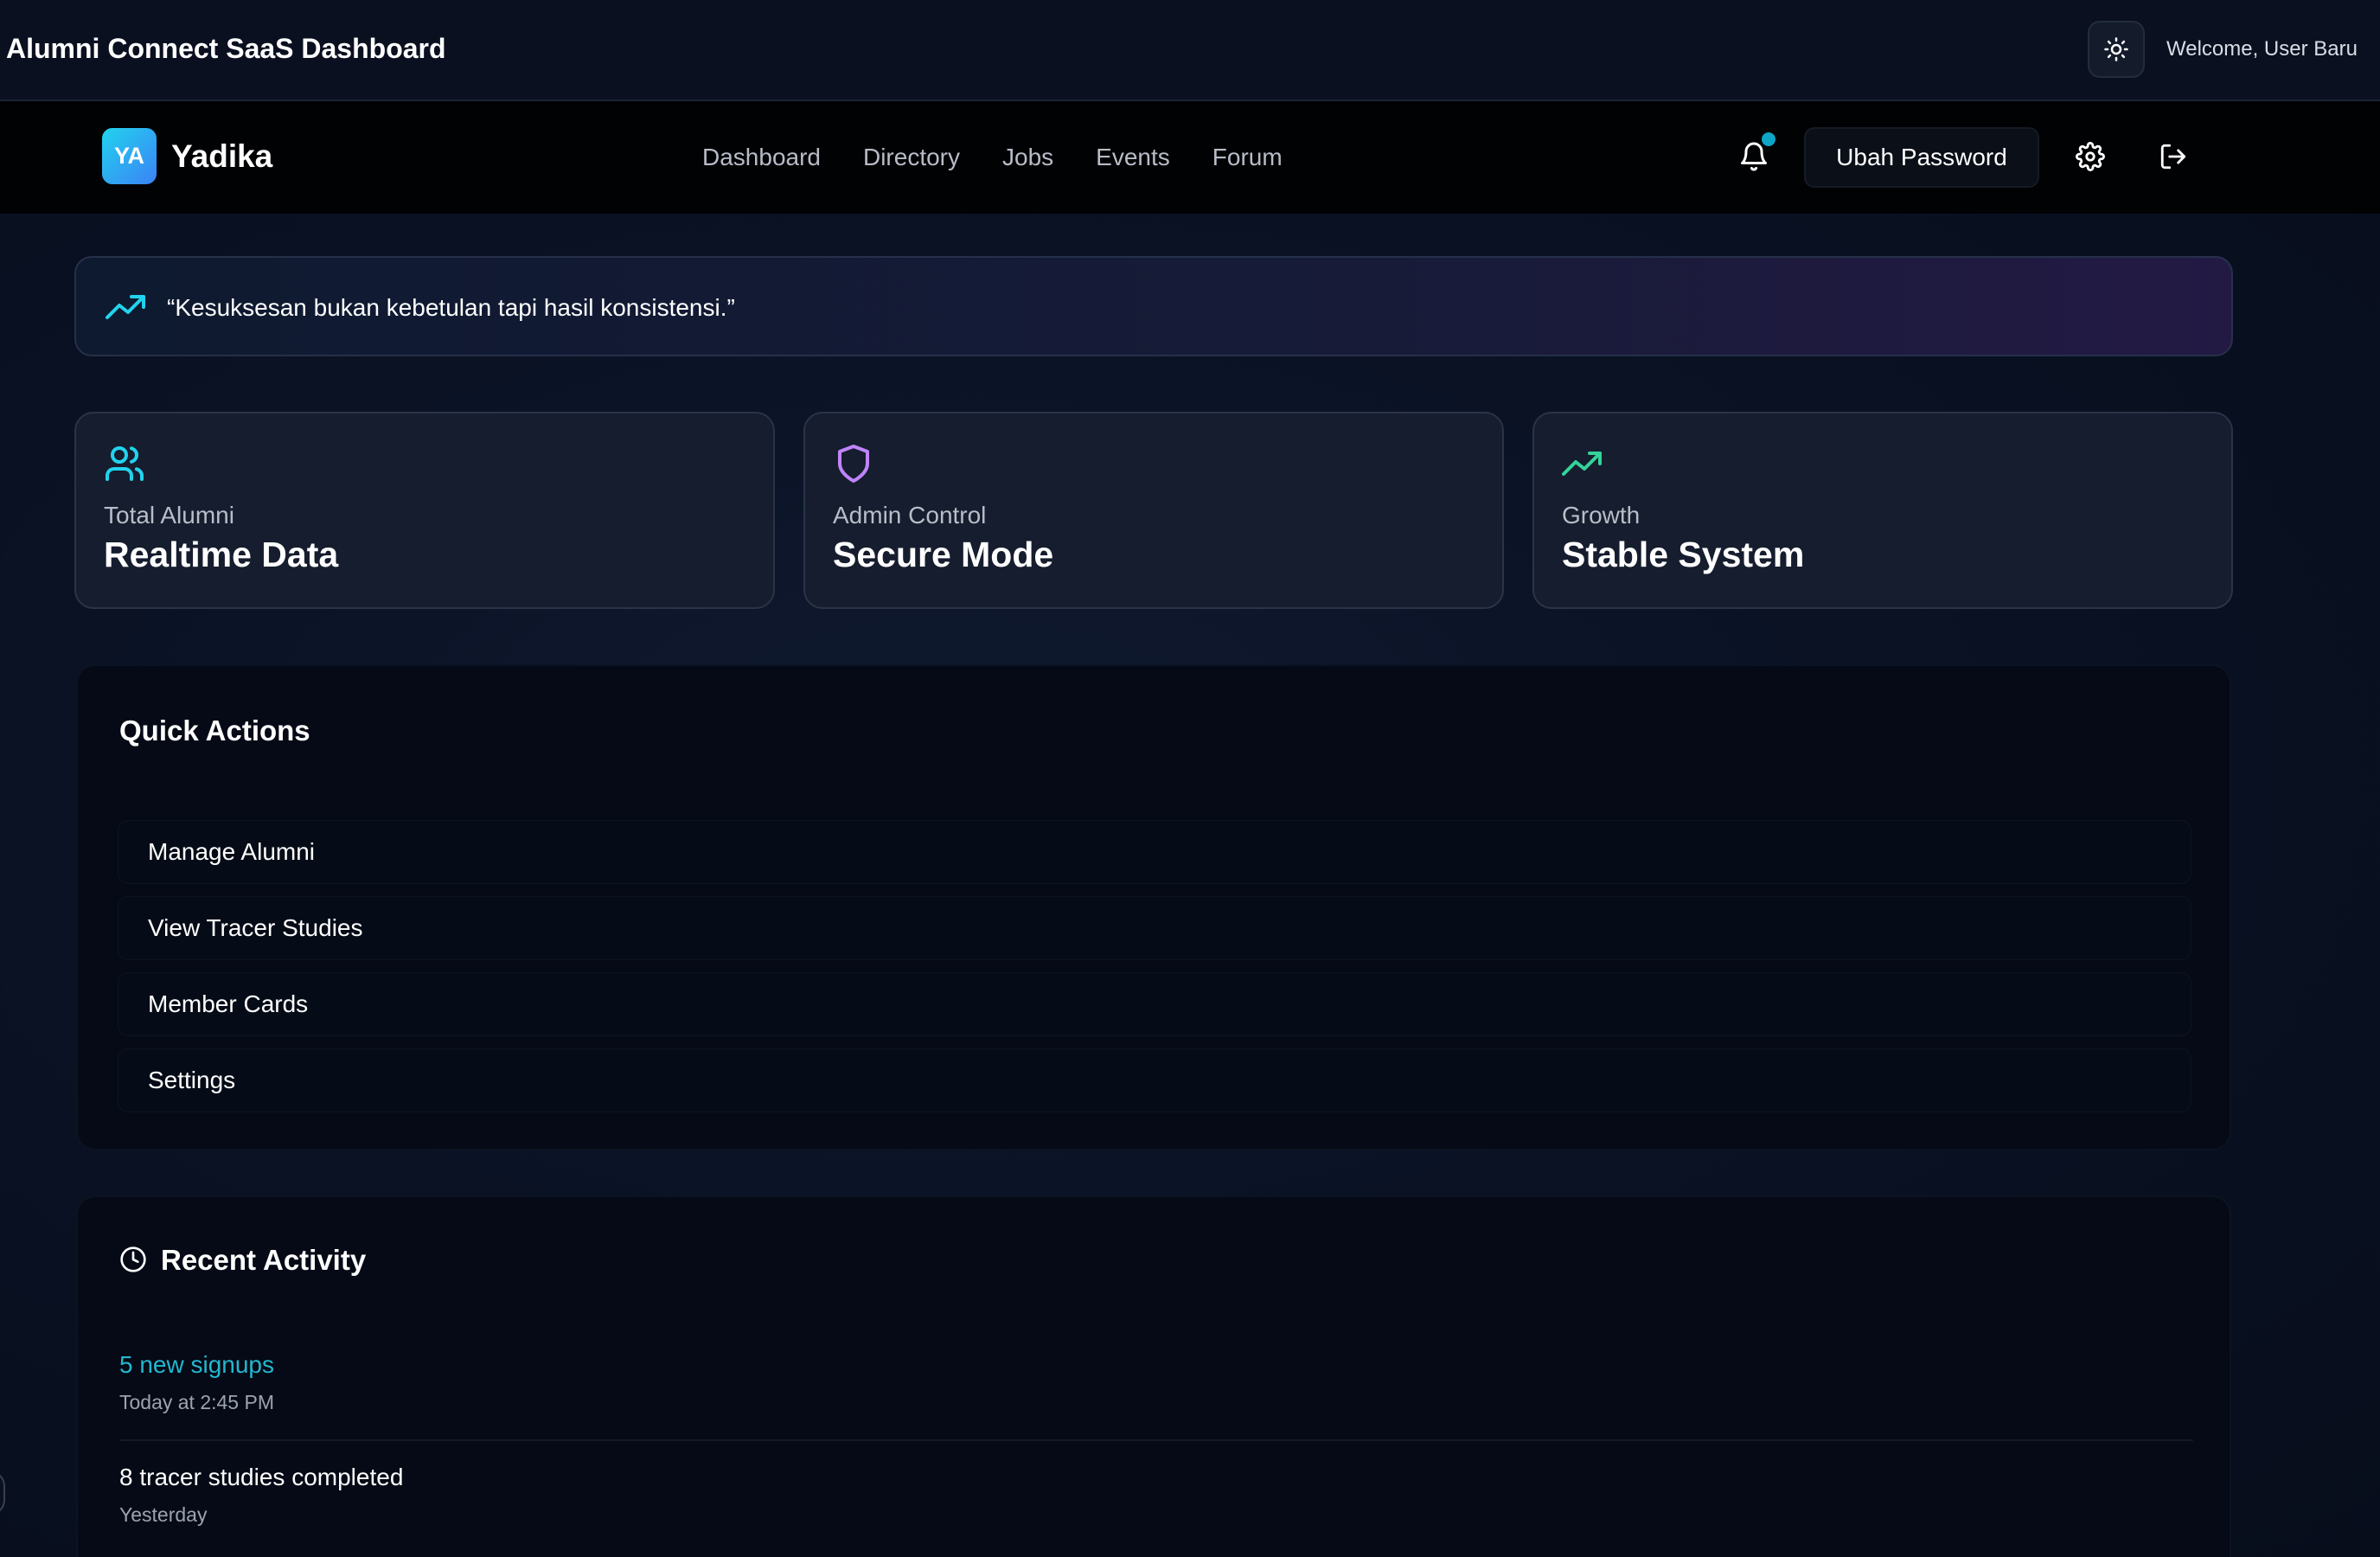 The width and height of the screenshot is (2380, 1557). Describe the element at coordinates (1156, 1440) in the screenshot. I see `activity-divider` at that location.